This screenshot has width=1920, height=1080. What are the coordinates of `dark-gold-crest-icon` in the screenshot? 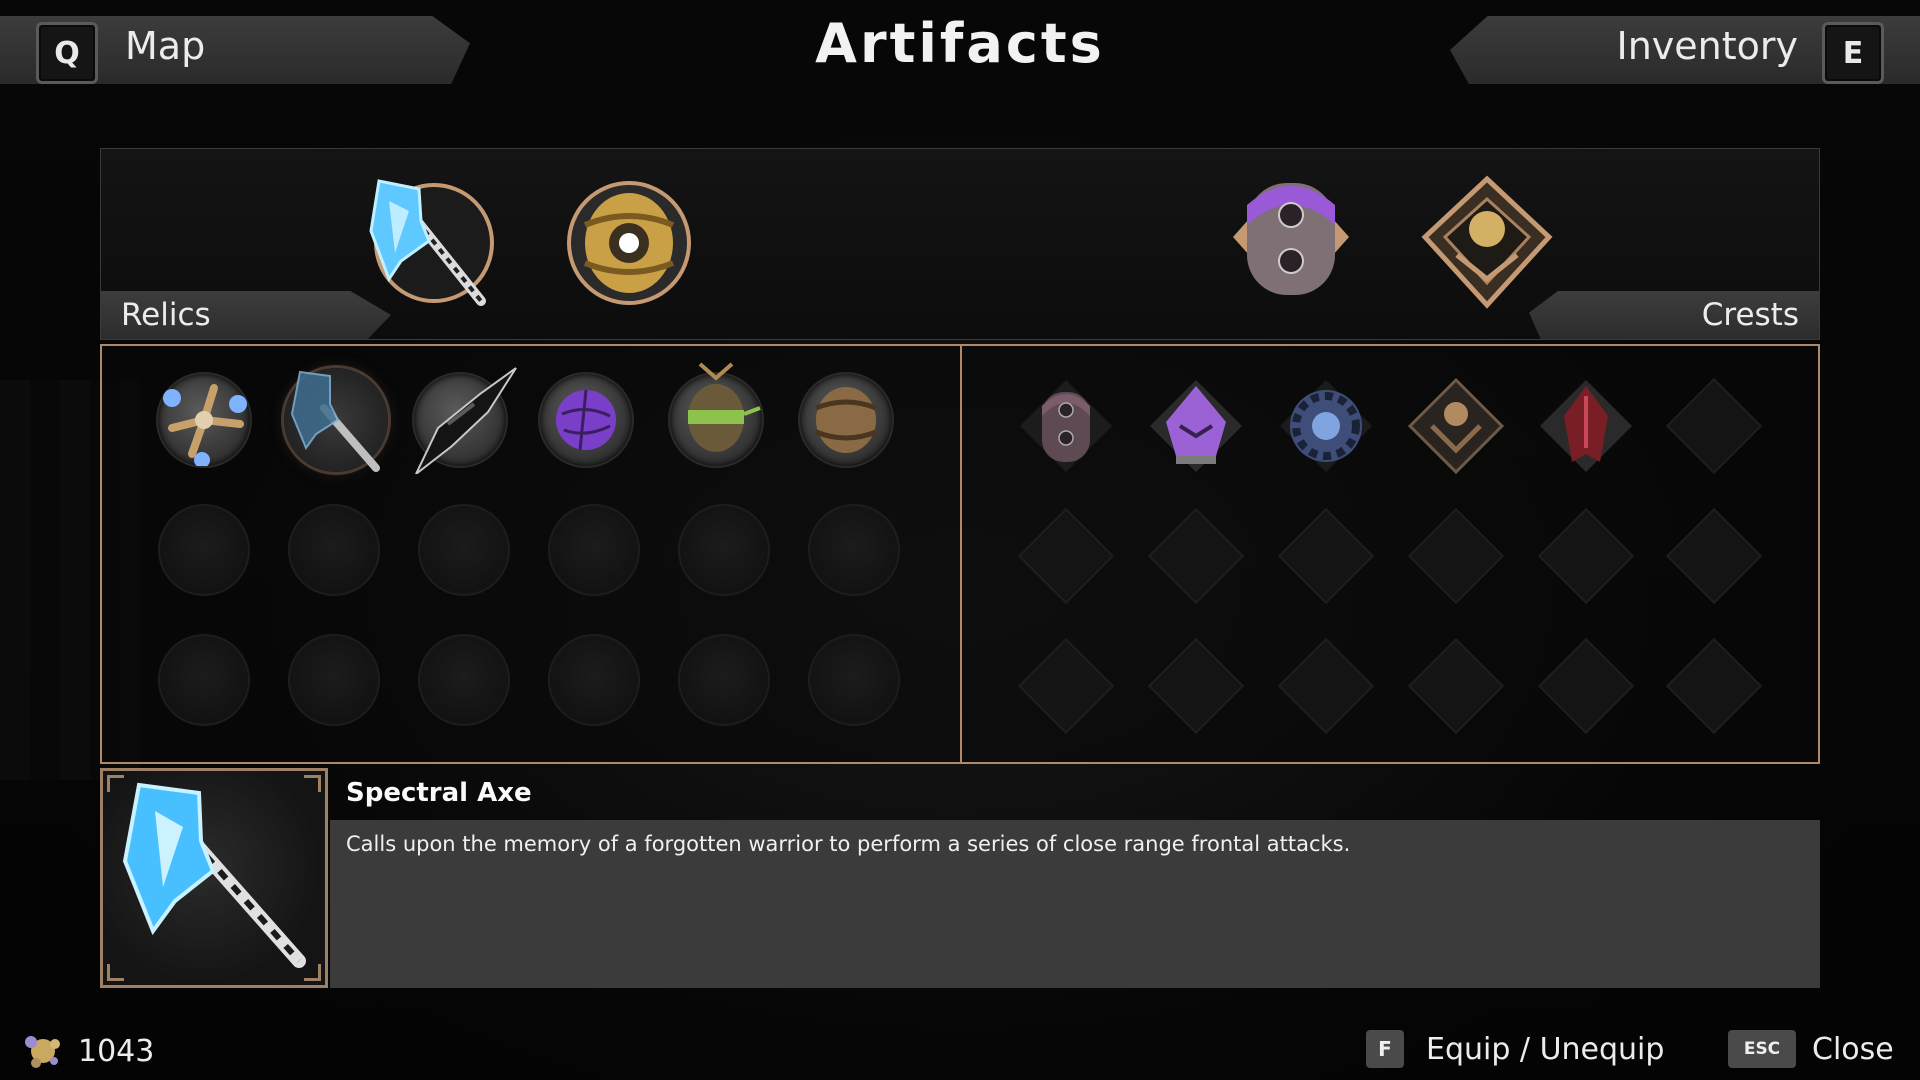 It's located at (1456, 426).